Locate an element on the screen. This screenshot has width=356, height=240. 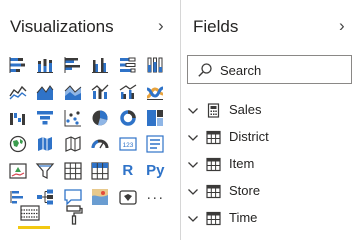
waterfall-chart-icon is located at coordinates (17, 118).